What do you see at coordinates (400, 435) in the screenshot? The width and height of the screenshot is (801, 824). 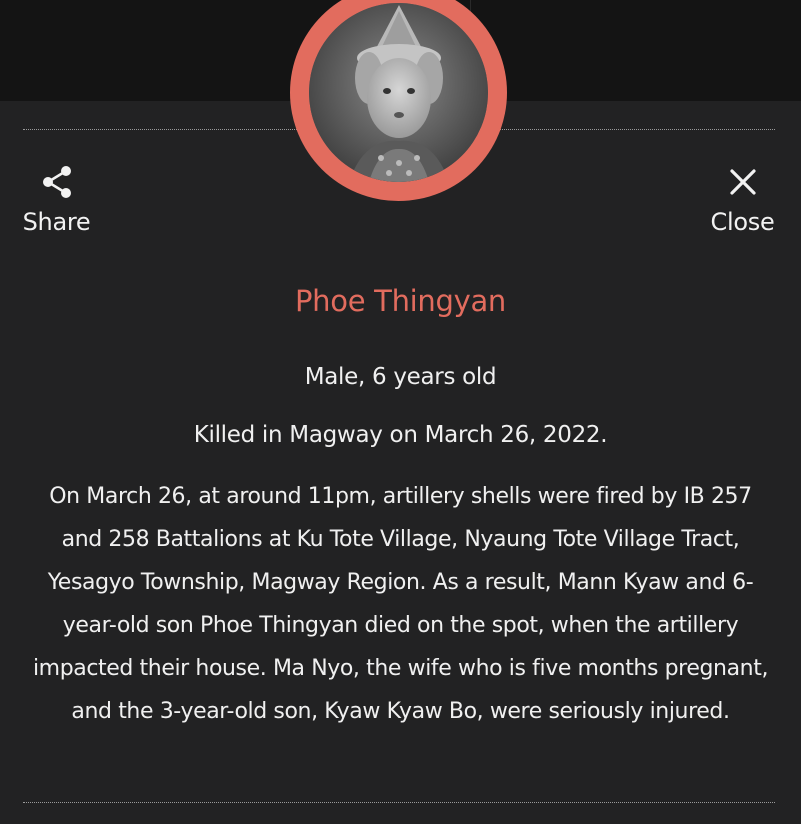 I see `killed-info: Killed in Magway on March 26, 2022.` at bounding box center [400, 435].